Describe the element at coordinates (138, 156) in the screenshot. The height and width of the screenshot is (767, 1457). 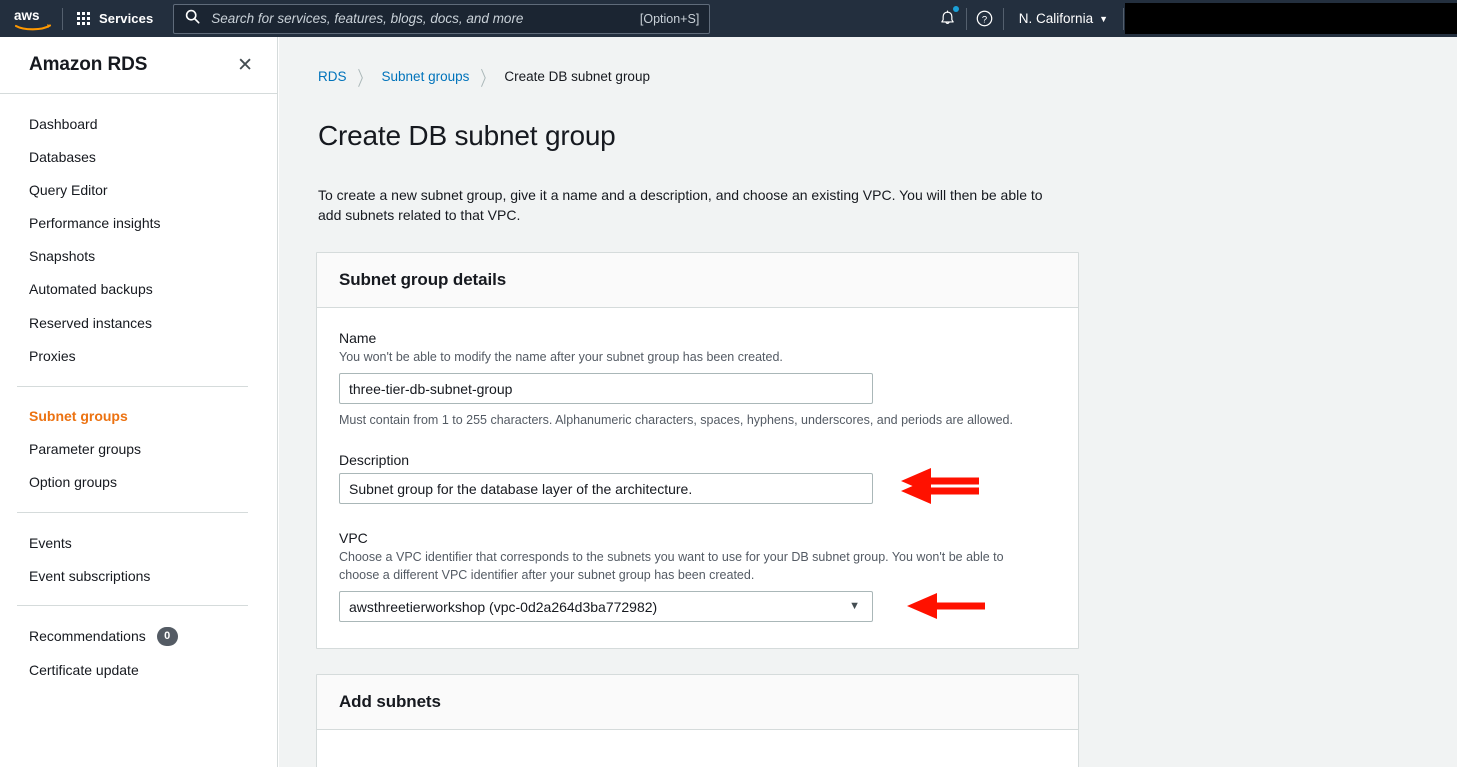
I see `sidebar-item-databases: Databases` at that location.